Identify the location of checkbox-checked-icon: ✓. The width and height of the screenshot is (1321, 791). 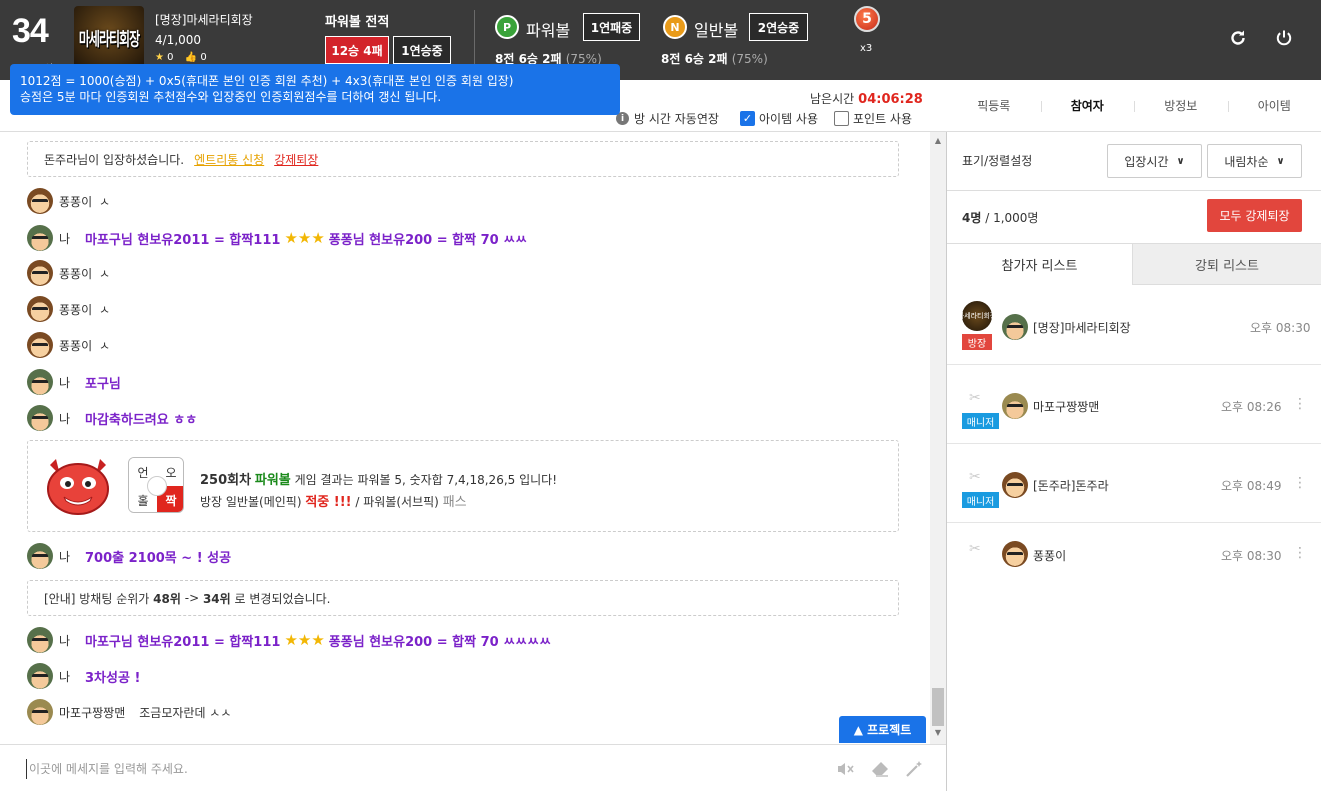
(747, 118).